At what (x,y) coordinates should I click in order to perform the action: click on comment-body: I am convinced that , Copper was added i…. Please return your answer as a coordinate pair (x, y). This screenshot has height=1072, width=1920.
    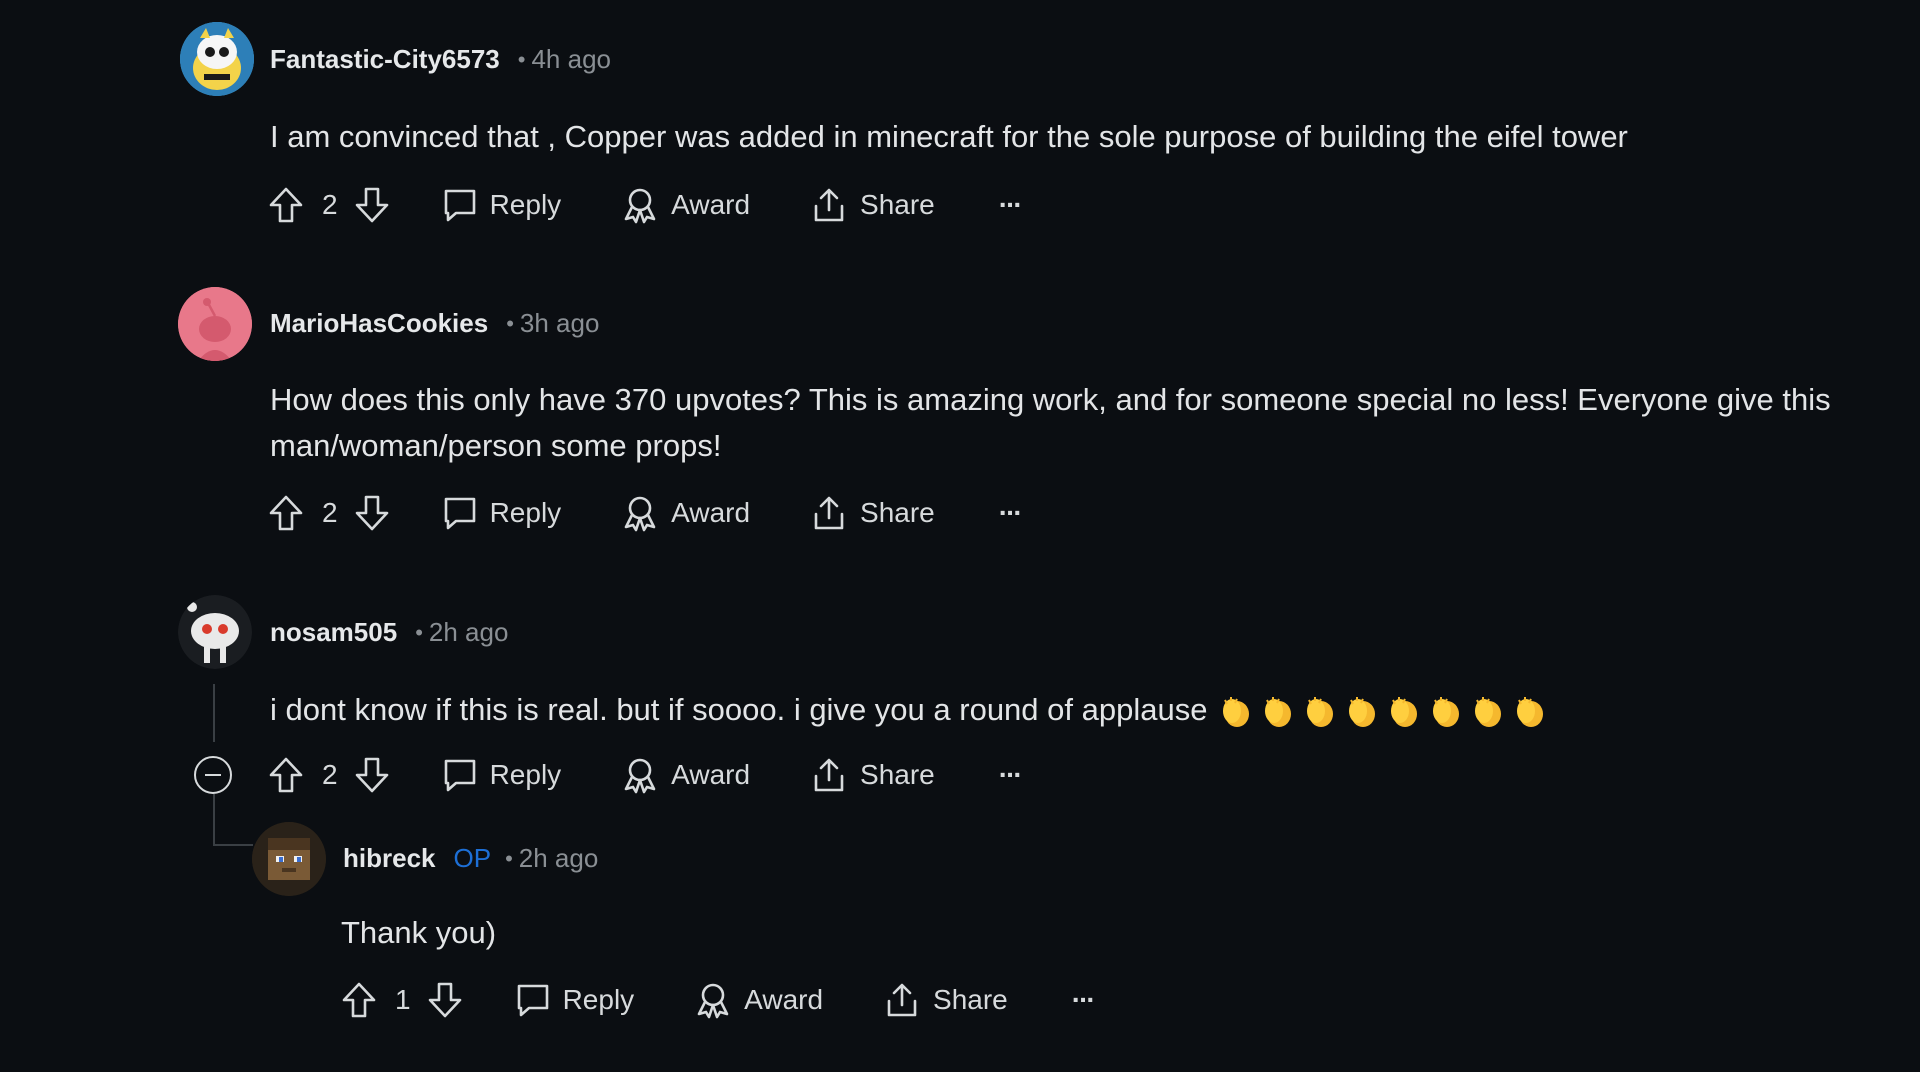
    Looking at the image, I should click on (949, 136).